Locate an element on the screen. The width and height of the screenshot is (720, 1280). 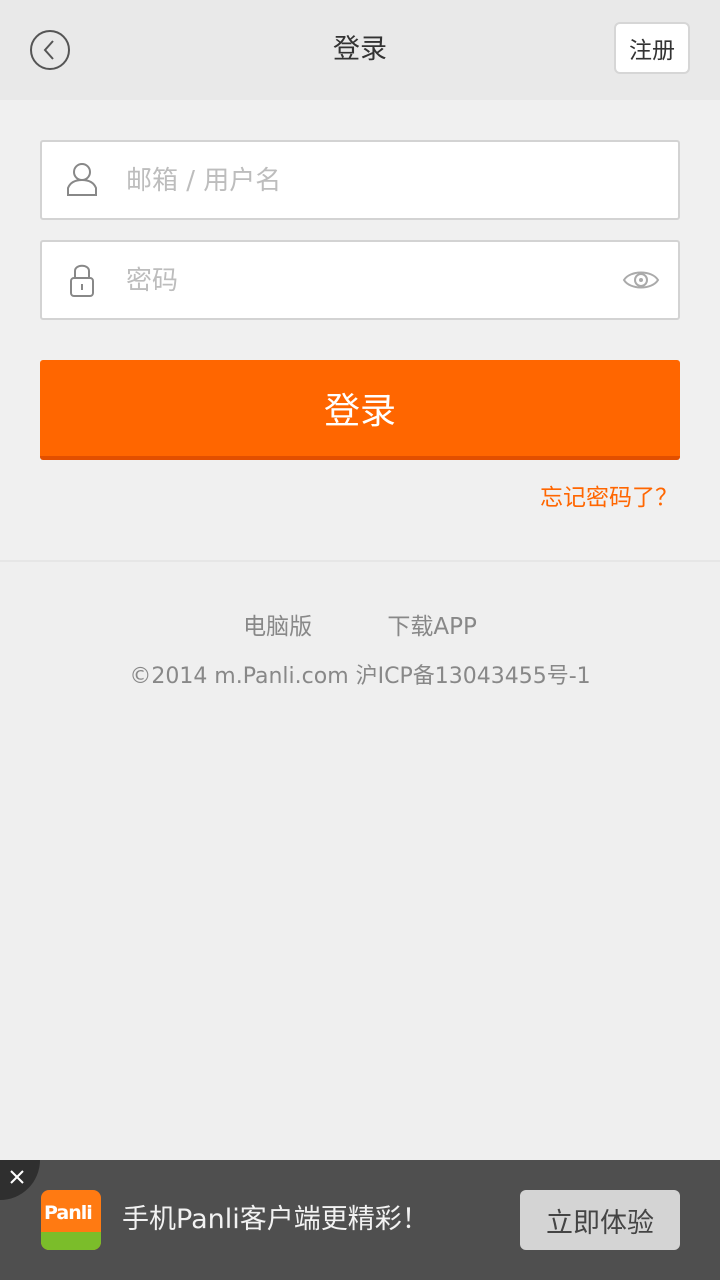
try-now-button: 立即体验 is located at coordinates (600, 1220).